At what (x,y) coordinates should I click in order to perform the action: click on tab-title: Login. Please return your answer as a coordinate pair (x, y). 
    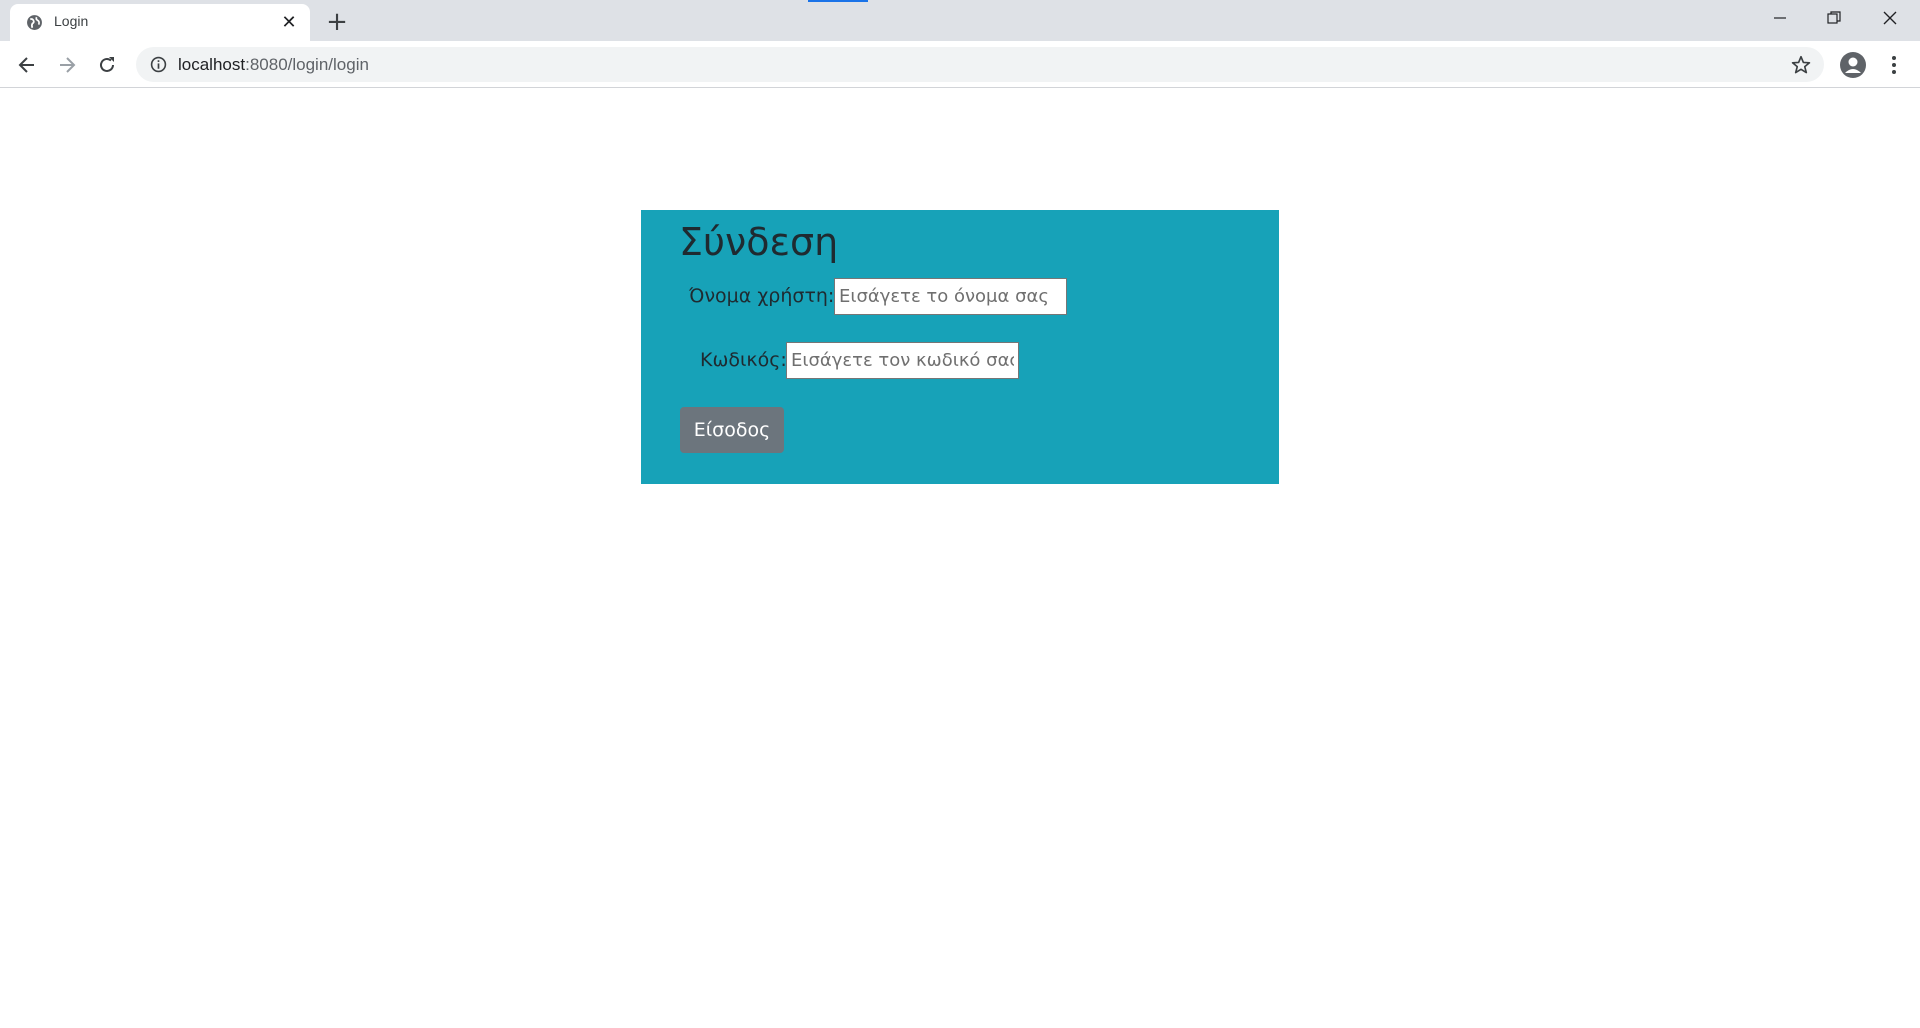
    Looking at the image, I should click on (71, 21).